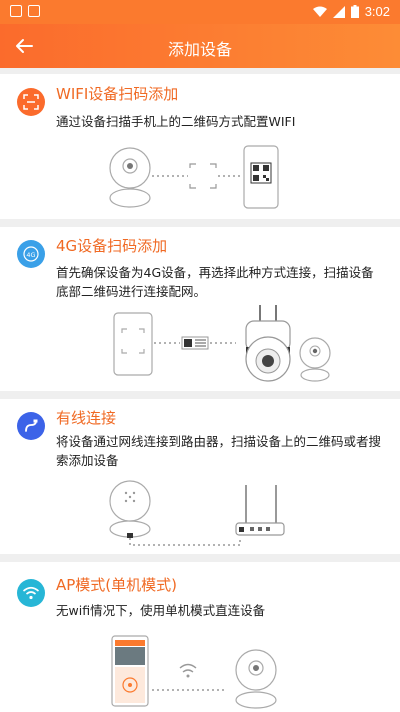 The height and width of the screenshot is (712, 400). I want to click on router-illustration, so click(260, 510).